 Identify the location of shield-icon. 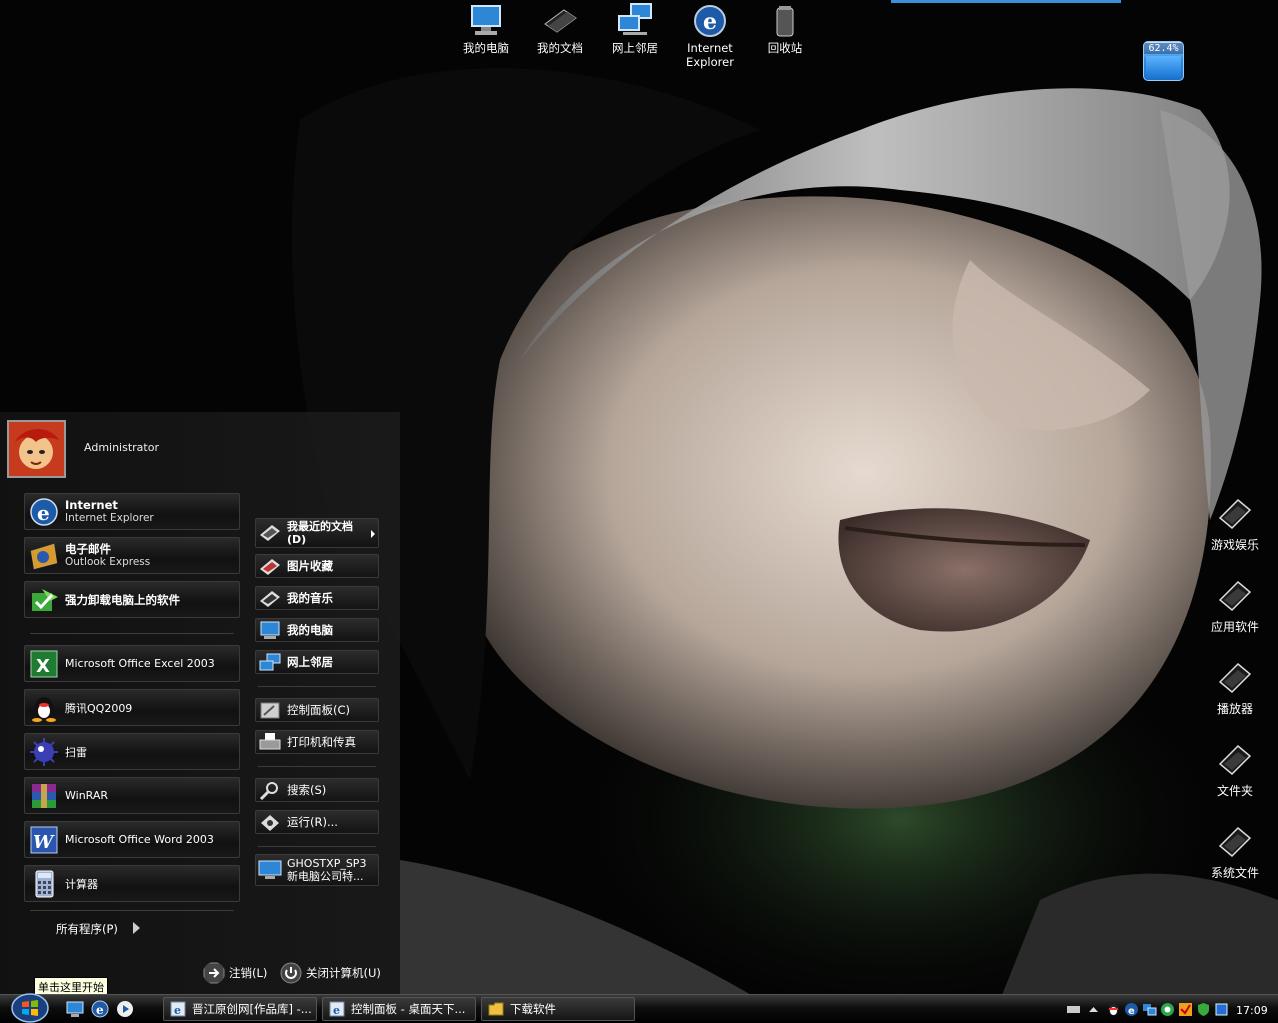
(1203, 1009).